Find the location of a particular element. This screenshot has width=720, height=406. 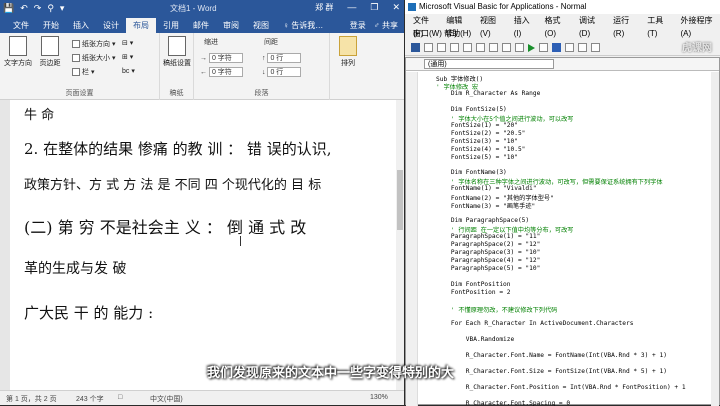

language-indicator: 中文(中国) is located at coordinates (166, 399).